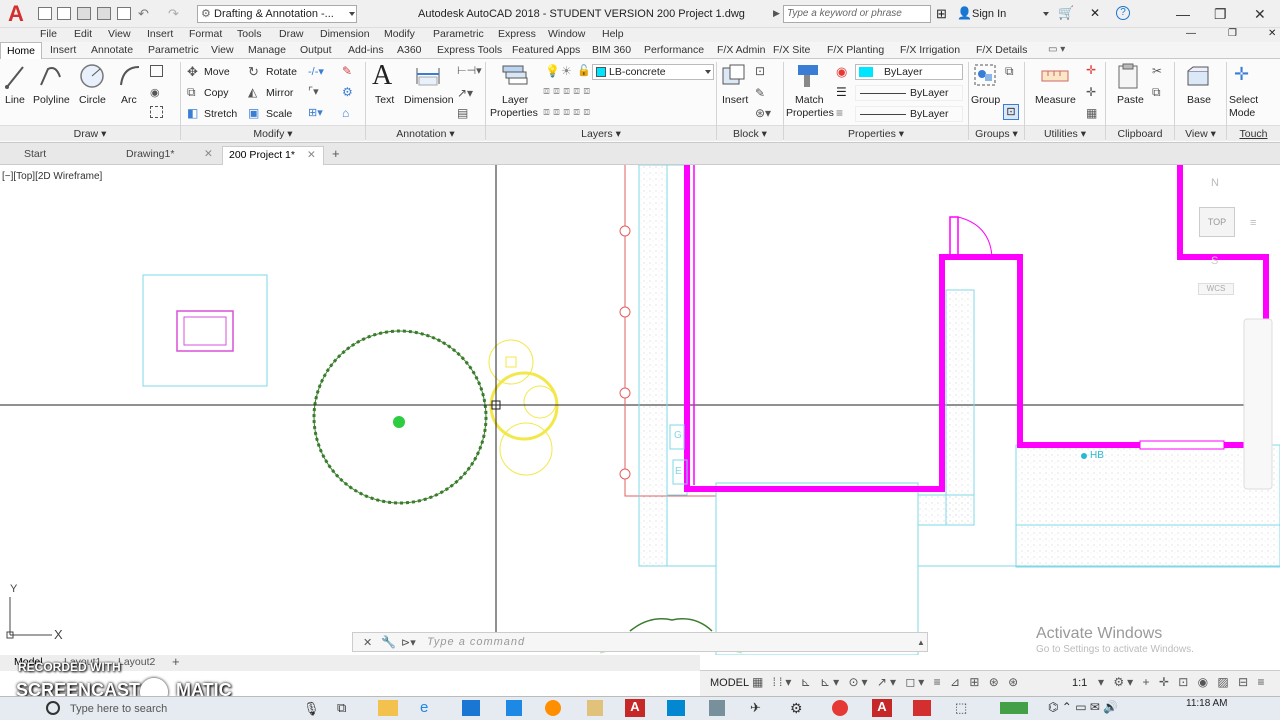 The width and height of the screenshot is (1280, 720). Describe the element at coordinates (15, 100) in the screenshot. I see `line-button: Line` at that location.